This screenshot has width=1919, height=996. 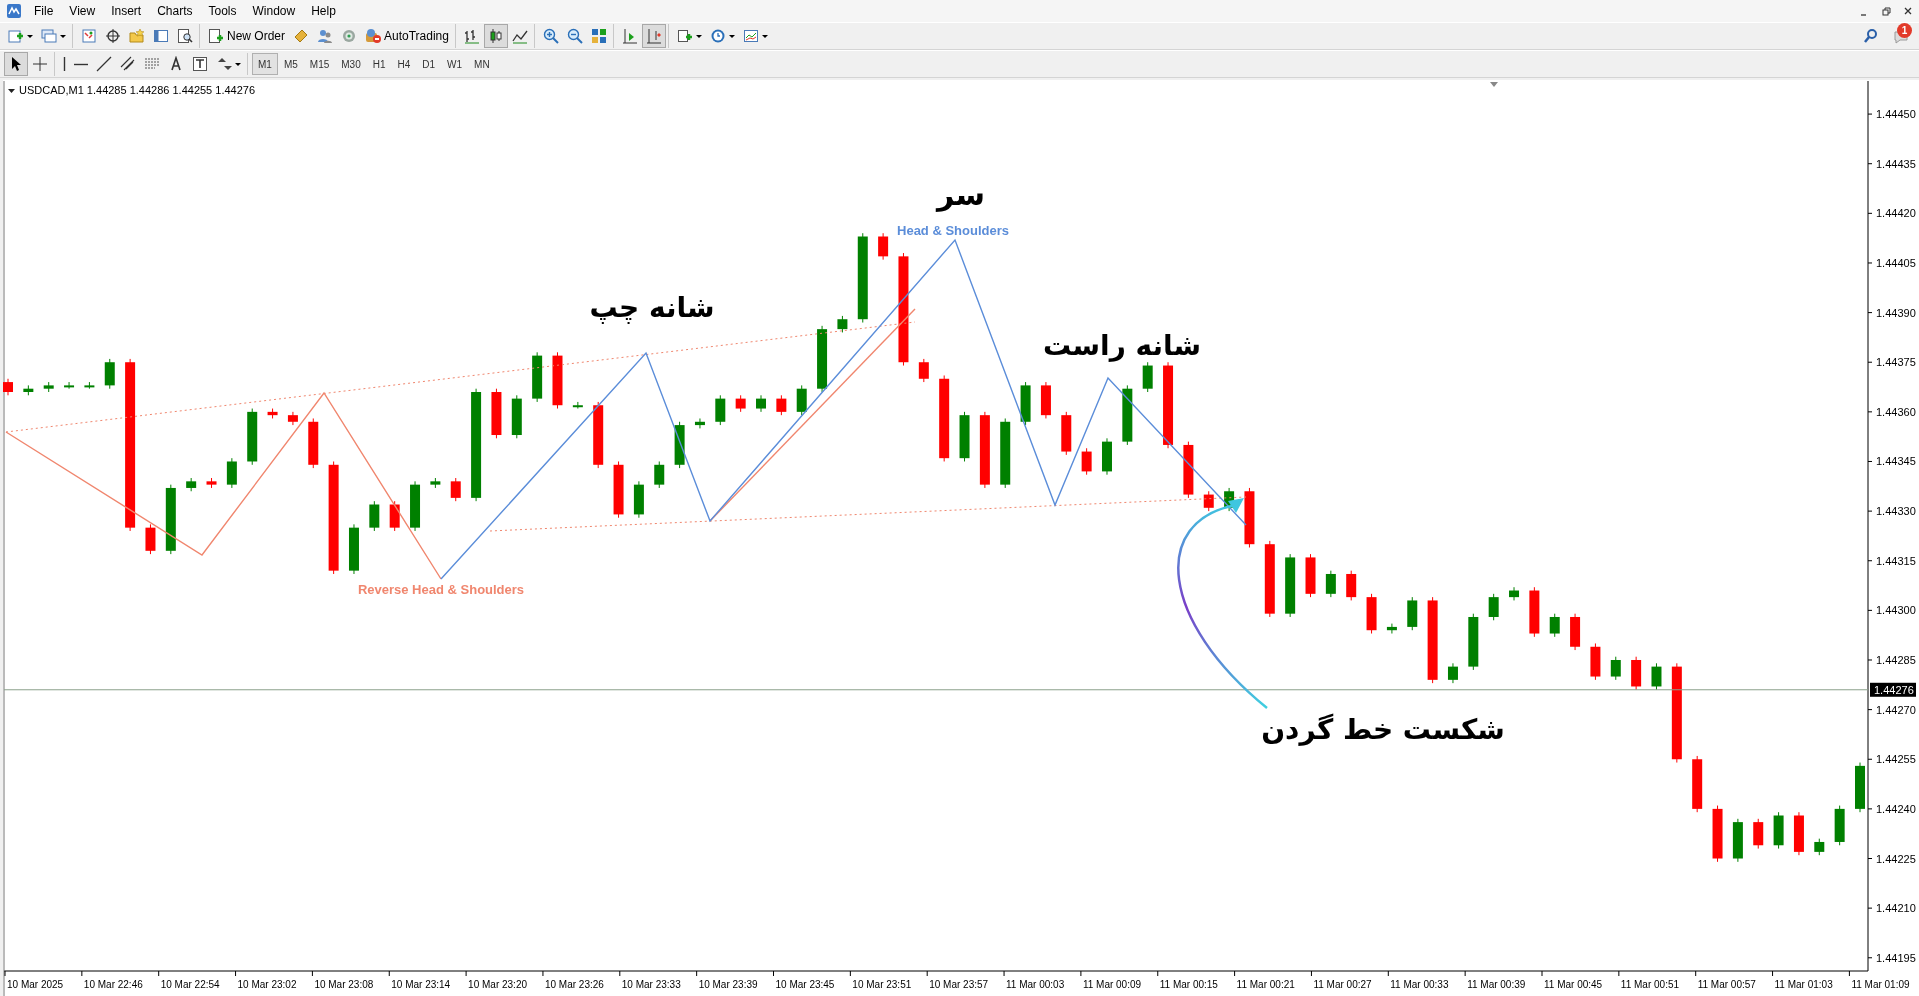 I want to click on annotation-text: سر, so click(x=961, y=194).